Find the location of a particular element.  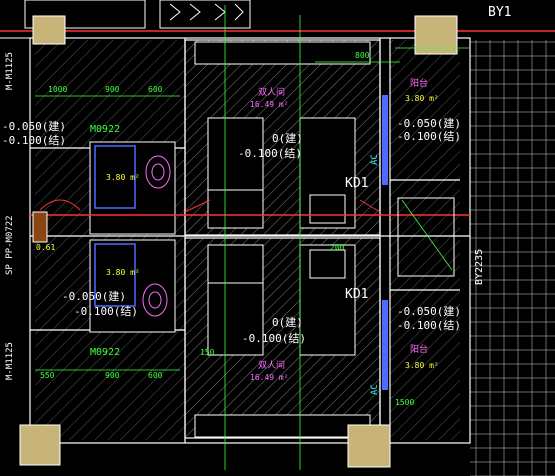

level-center-lower-arch: 0(建) is located at coordinates (287, 322).